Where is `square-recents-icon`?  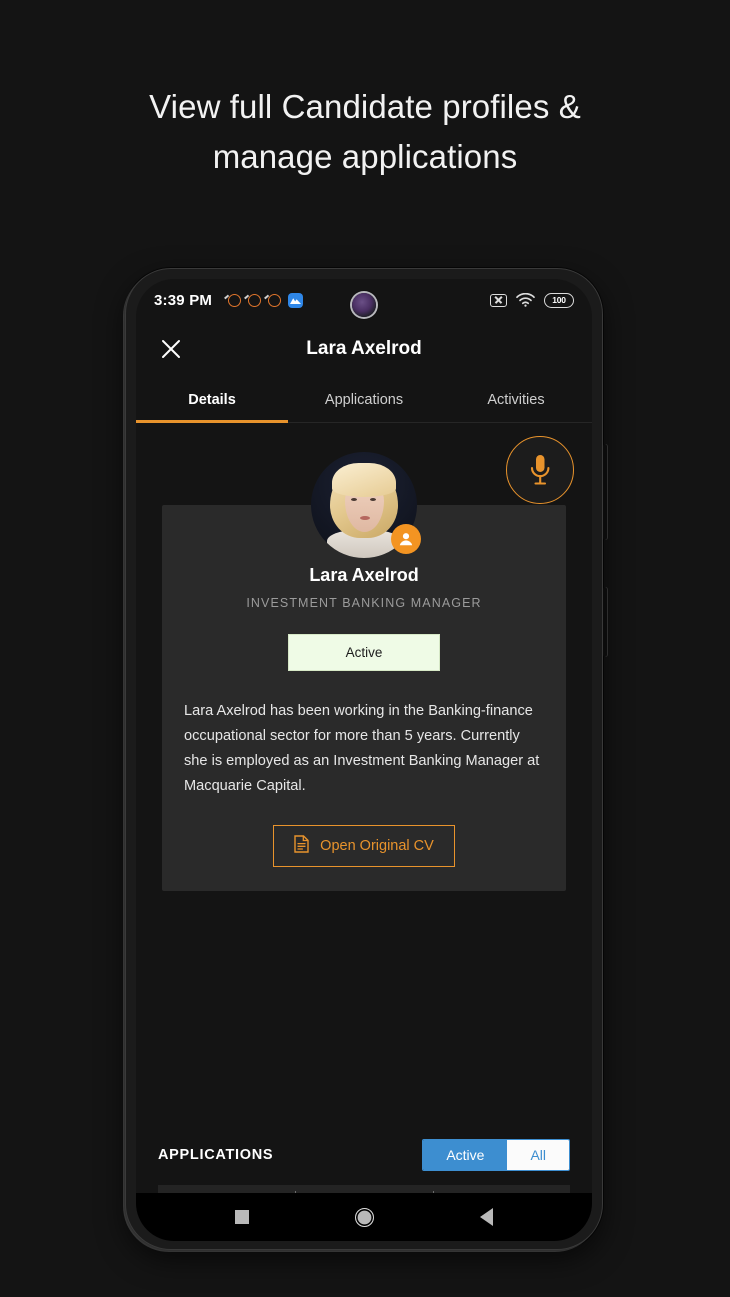
square-recents-icon is located at coordinates (242, 1217).